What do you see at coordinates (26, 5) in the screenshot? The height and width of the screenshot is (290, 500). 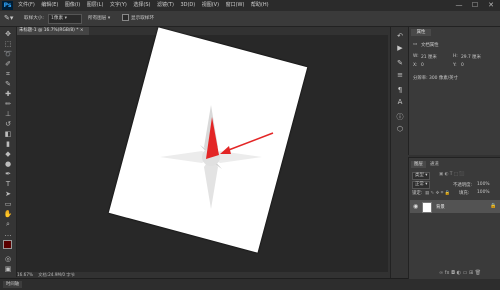 I see `menu-file: 文件(F)` at bounding box center [26, 5].